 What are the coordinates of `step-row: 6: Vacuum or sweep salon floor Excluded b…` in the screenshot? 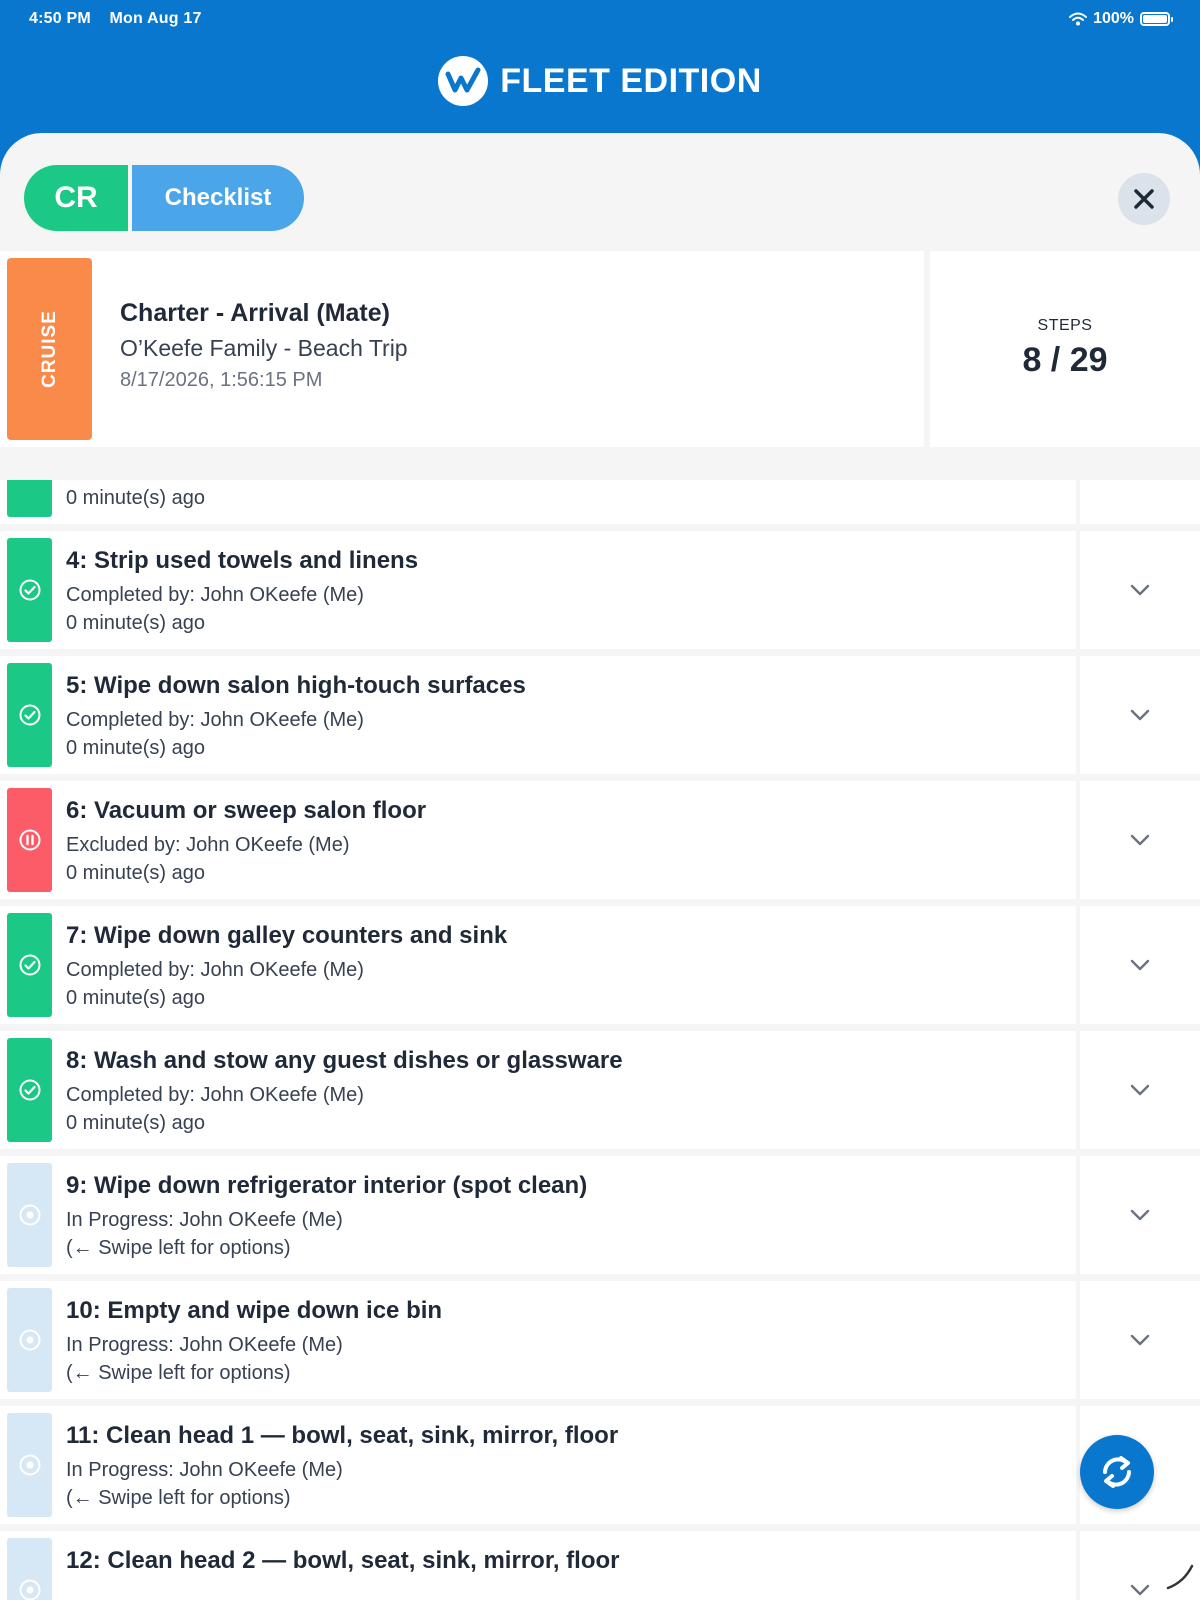 It's located at (600, 840).